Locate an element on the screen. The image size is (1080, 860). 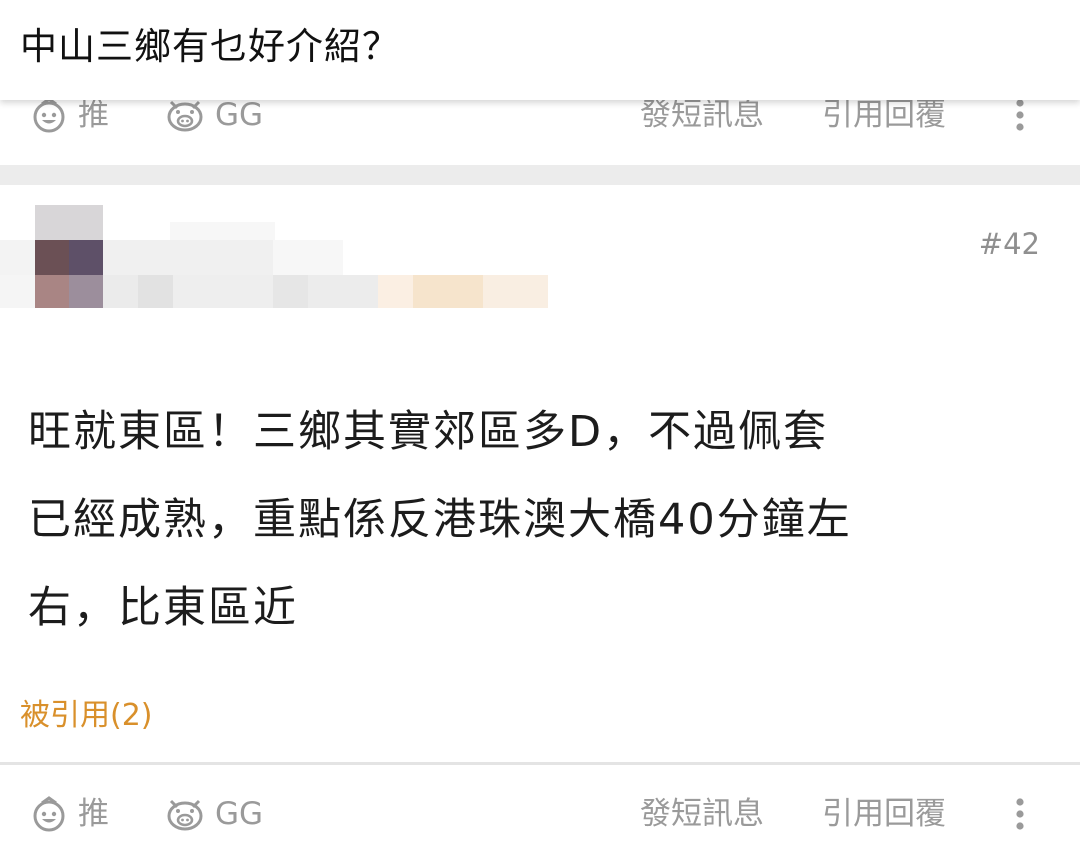
blurred-avatar is located at coordinates (280, 260).